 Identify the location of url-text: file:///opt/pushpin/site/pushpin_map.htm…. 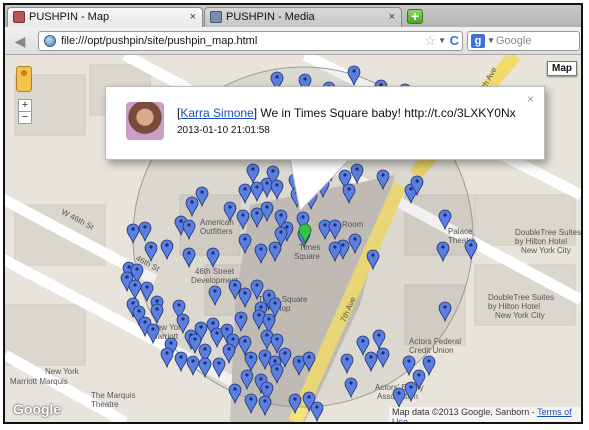
(159, 41).